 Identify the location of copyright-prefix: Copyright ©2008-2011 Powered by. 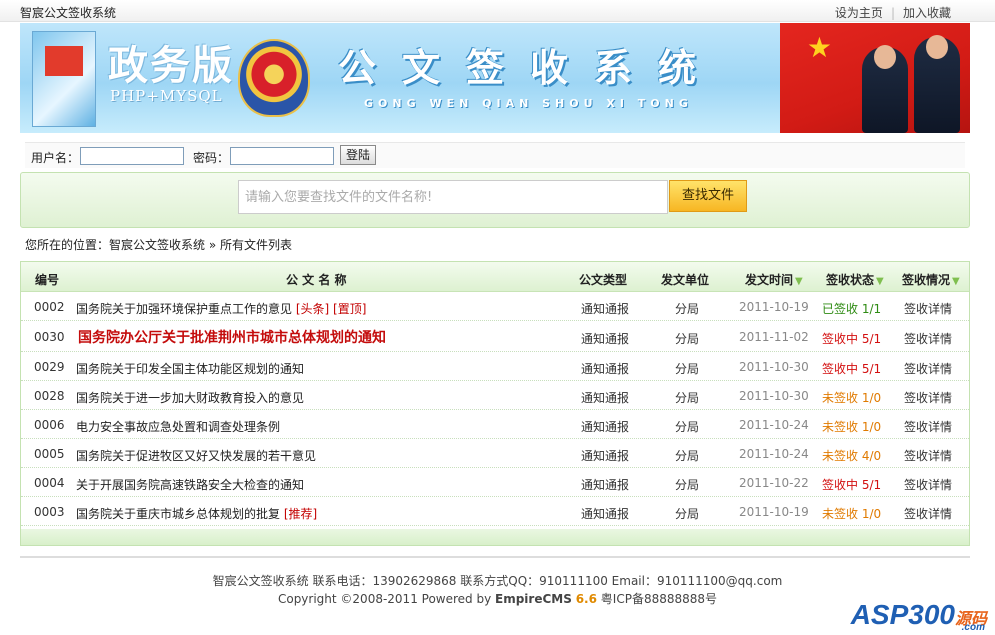
(386, 599).